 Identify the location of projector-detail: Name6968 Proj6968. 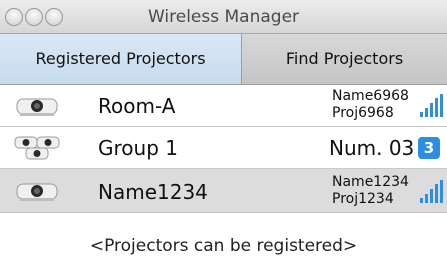
(370, 105).